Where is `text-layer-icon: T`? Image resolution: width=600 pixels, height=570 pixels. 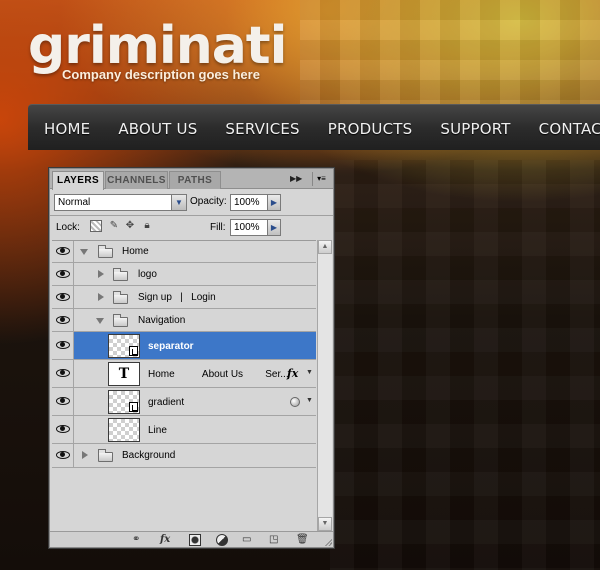
text-layer-icon: T is located at coordinates (124, 374).